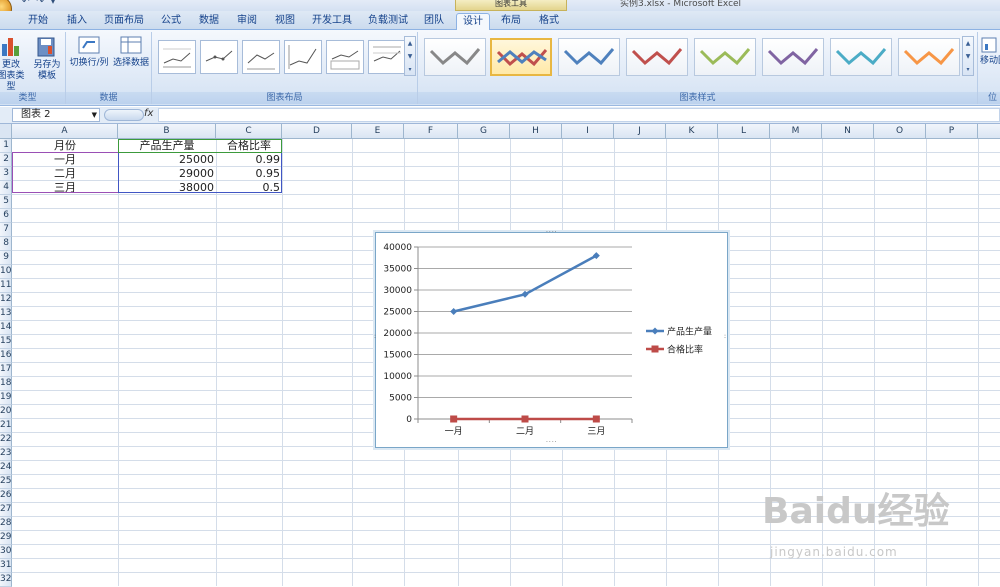 Image resolution: width=1000 pixels, height=587 pixels. What do you see at coordinates (388, 21) in the screenshot?
I see `tab-load-test: 负载测试` at bounding box center [388, 21].